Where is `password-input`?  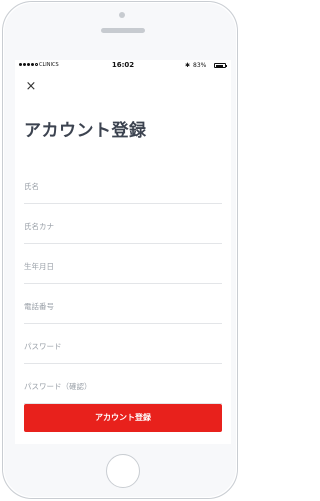 password-input is located at coordinates (123, 346).